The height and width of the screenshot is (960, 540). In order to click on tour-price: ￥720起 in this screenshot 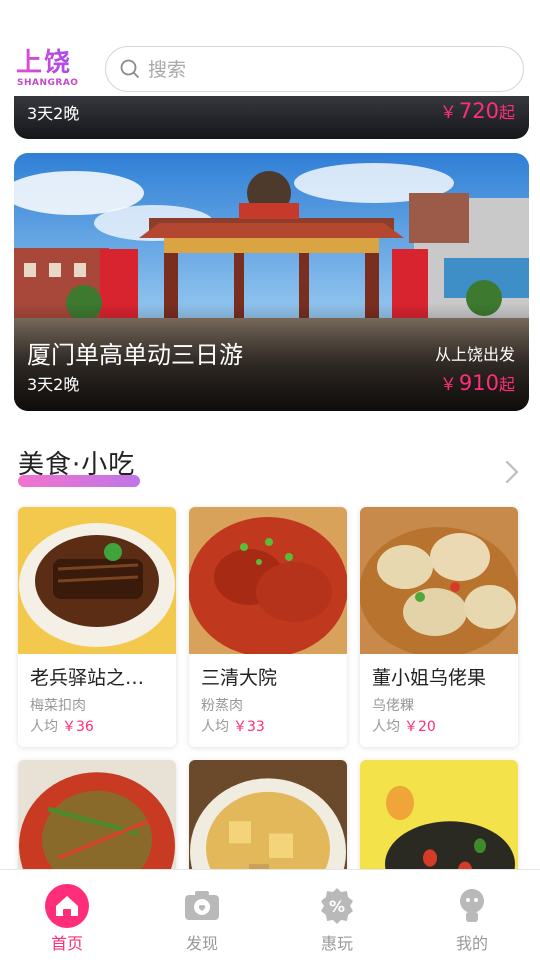, I will do `click(477, 111)`.